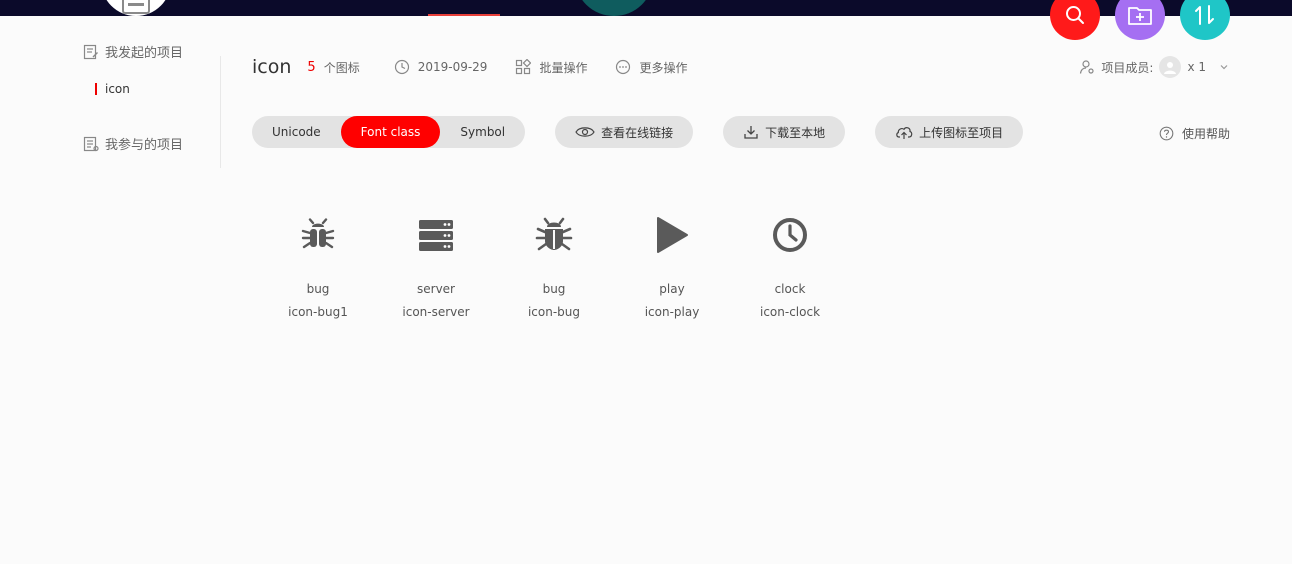  I want to click on search-icon, so click(1075, 15).